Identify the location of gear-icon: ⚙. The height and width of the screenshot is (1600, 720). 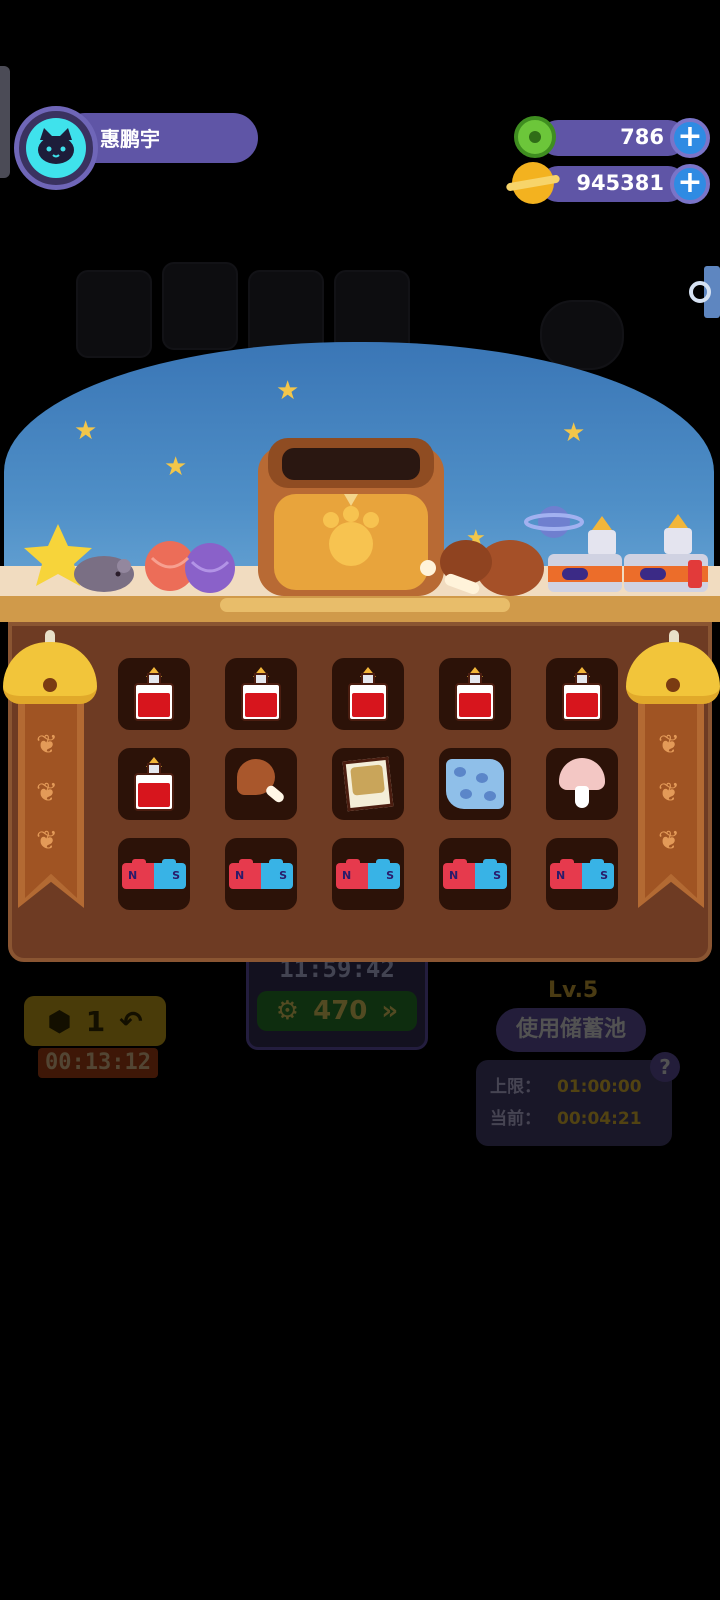
(287, 1011).